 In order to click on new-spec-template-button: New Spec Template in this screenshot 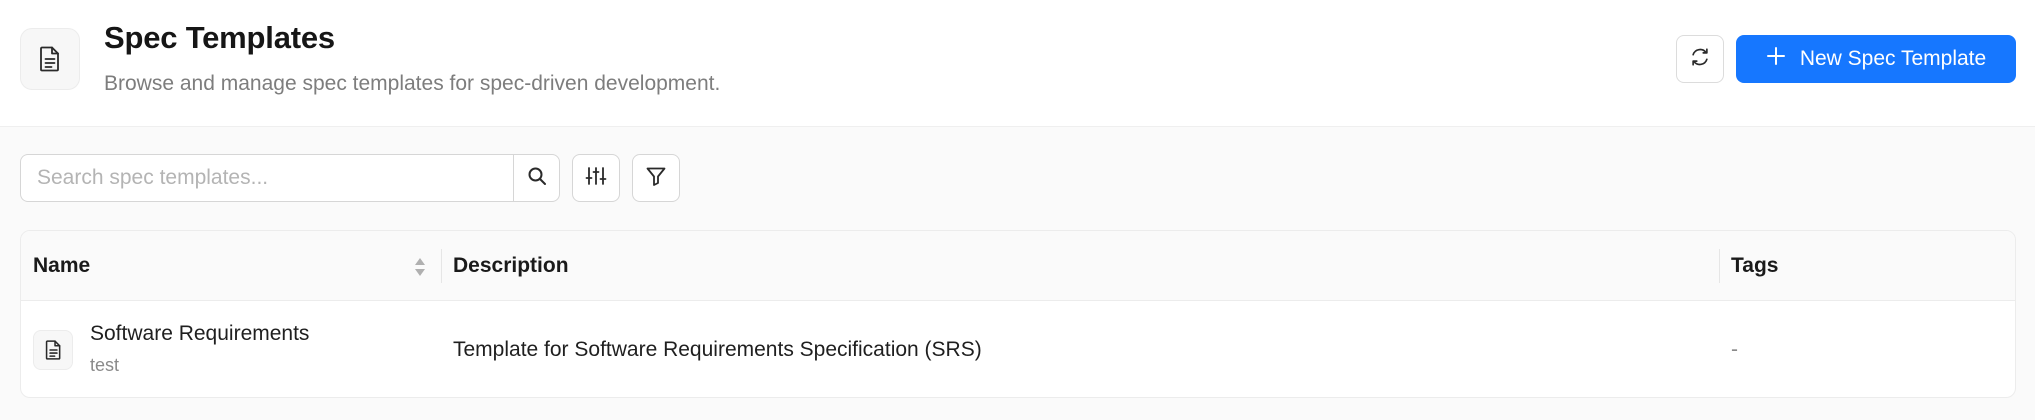, I will do `click(1876, 59)`.